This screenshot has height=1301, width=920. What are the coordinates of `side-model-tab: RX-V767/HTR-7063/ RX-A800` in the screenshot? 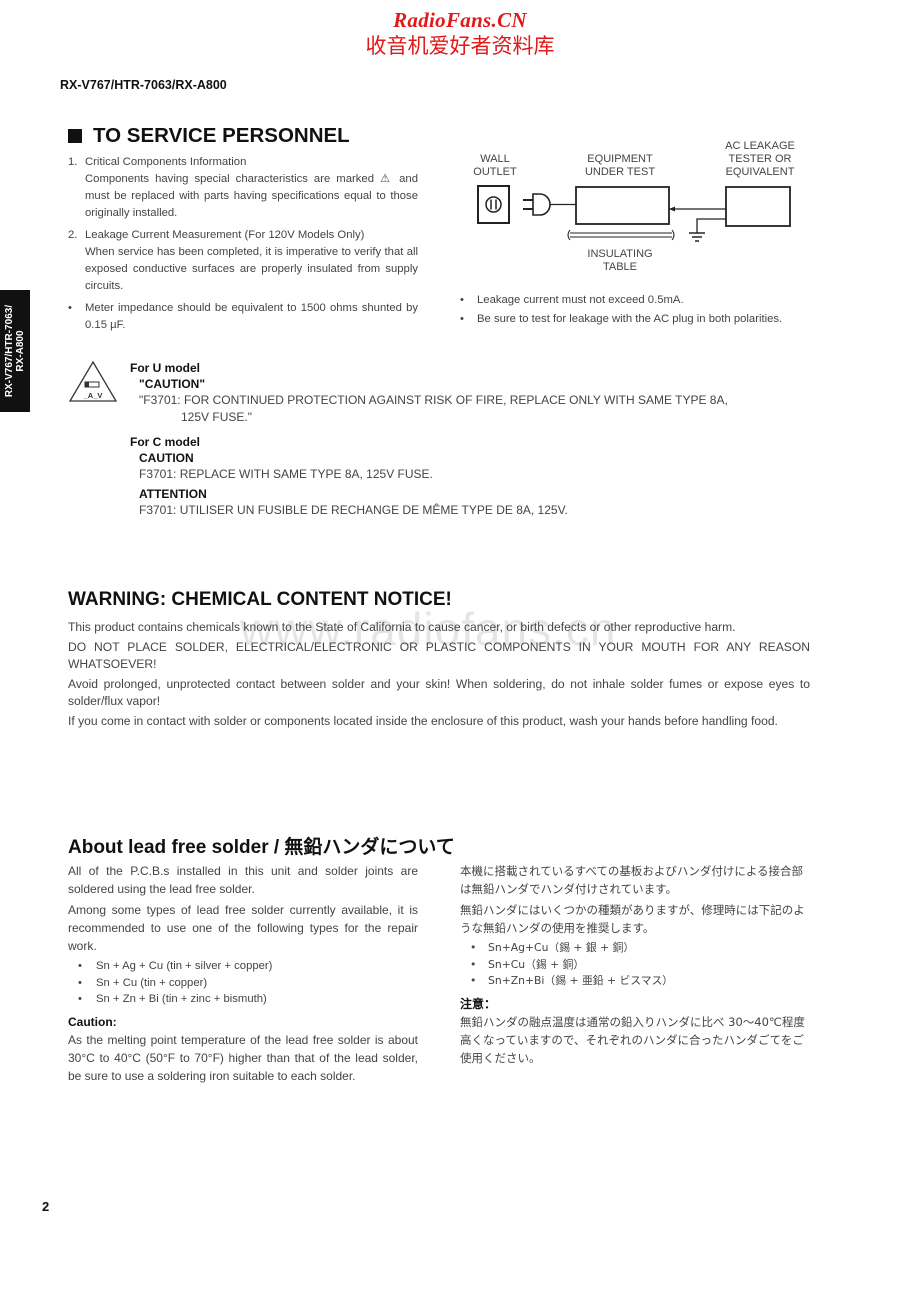 It's located at (15, 351).